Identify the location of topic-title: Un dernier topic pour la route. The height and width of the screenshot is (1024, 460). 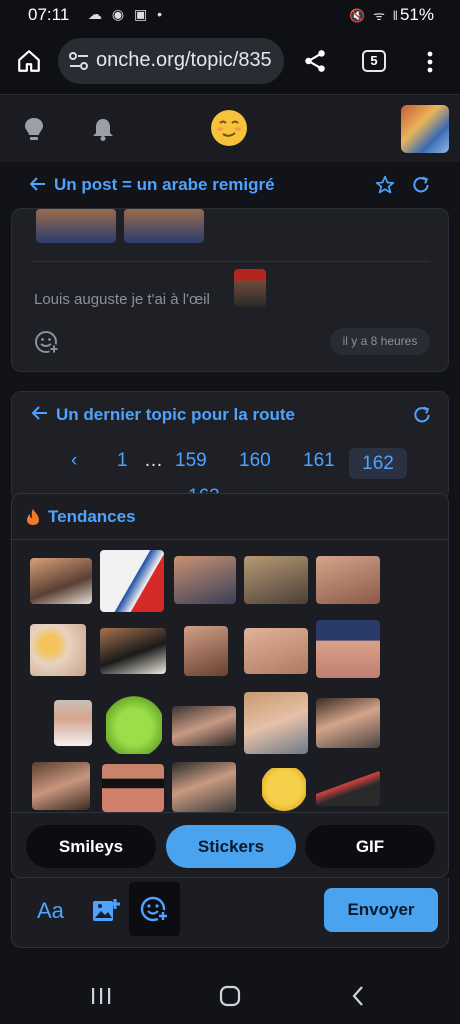
(175, 415).